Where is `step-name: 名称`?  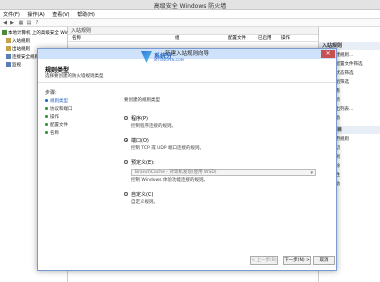
step-name: 名称 is located at coordinates (80, 134).